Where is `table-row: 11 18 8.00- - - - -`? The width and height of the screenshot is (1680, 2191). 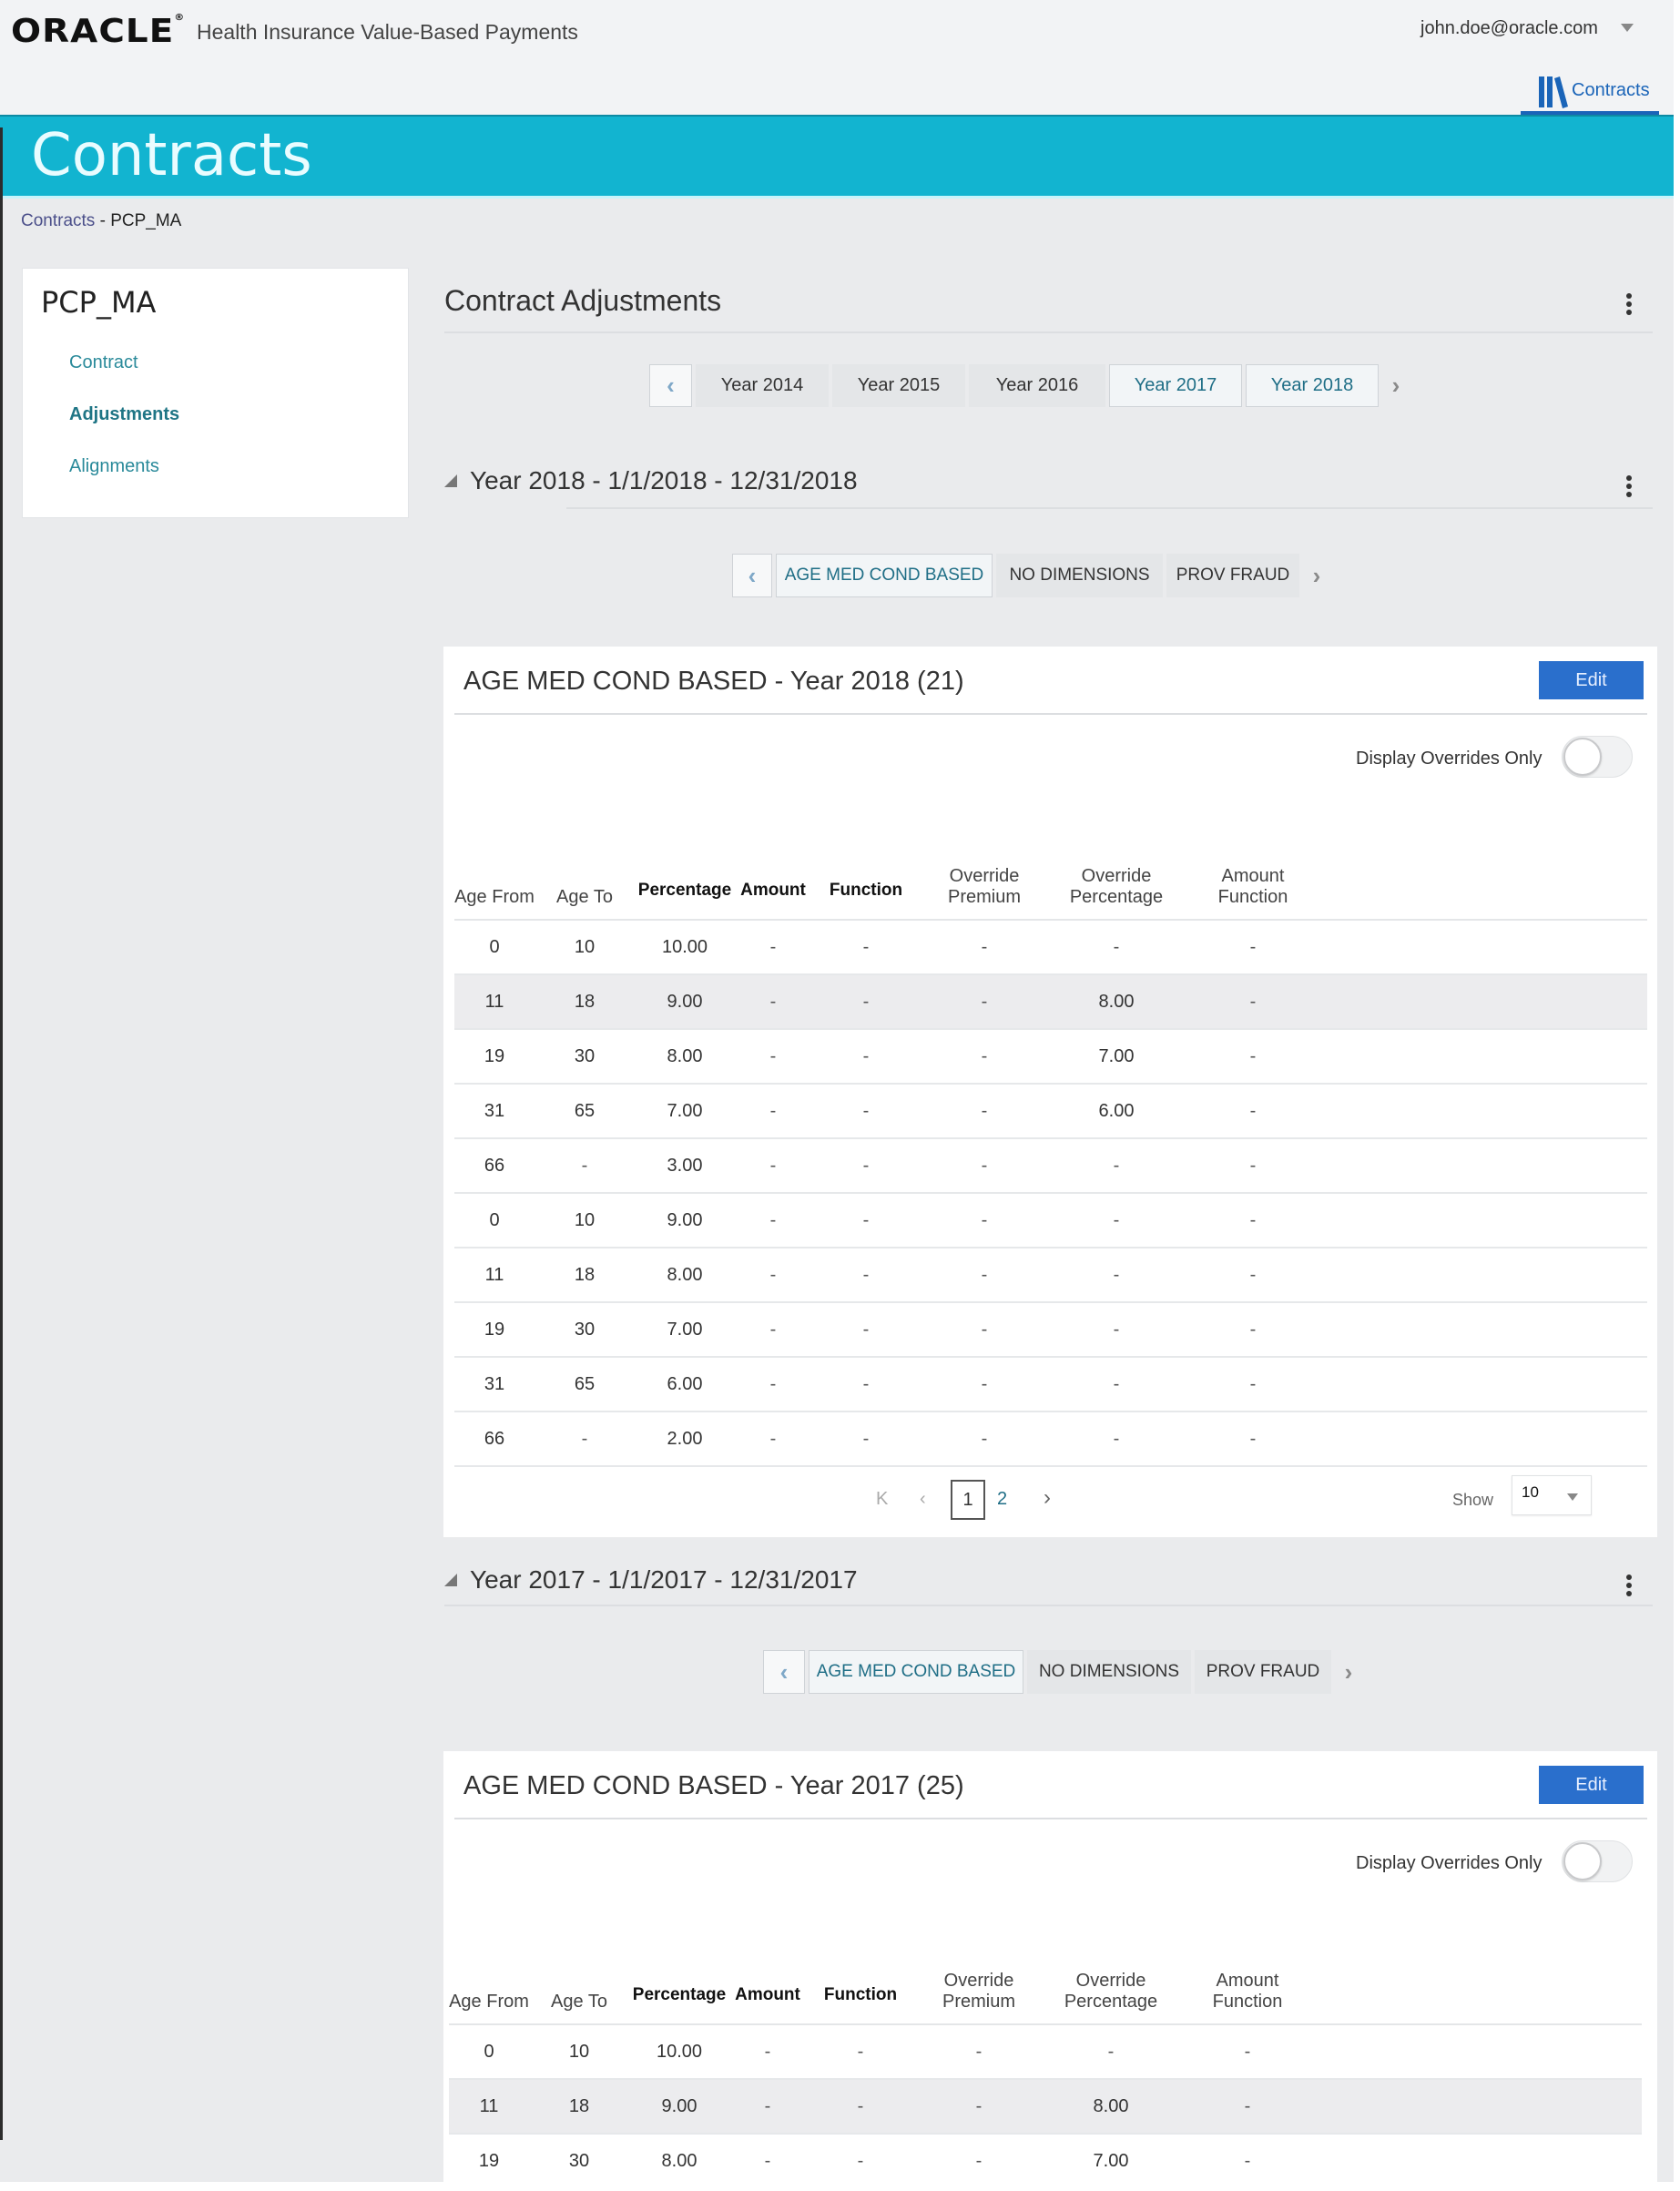 table-row: 11 18 8.00- - - - - is located at coordinates (1051, 1275).